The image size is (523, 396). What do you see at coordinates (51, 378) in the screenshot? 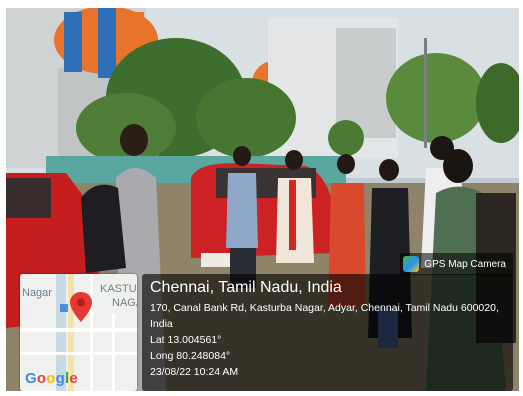
I see `google-logo: Google` at bounding box center [51, 378].